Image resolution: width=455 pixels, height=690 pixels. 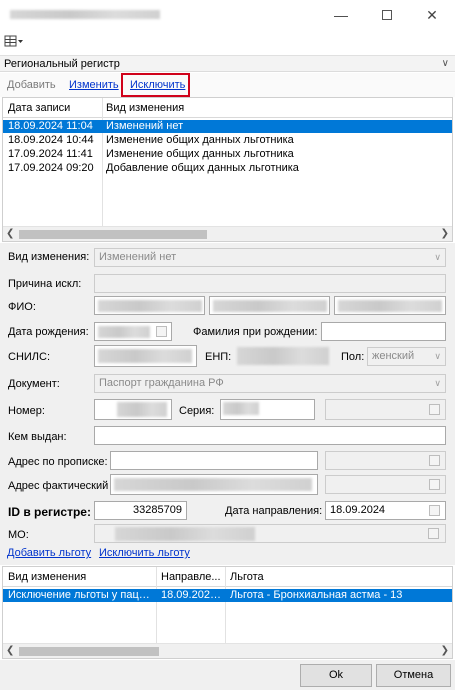 I want to click on first-name-field, so click(x=269, y=305).